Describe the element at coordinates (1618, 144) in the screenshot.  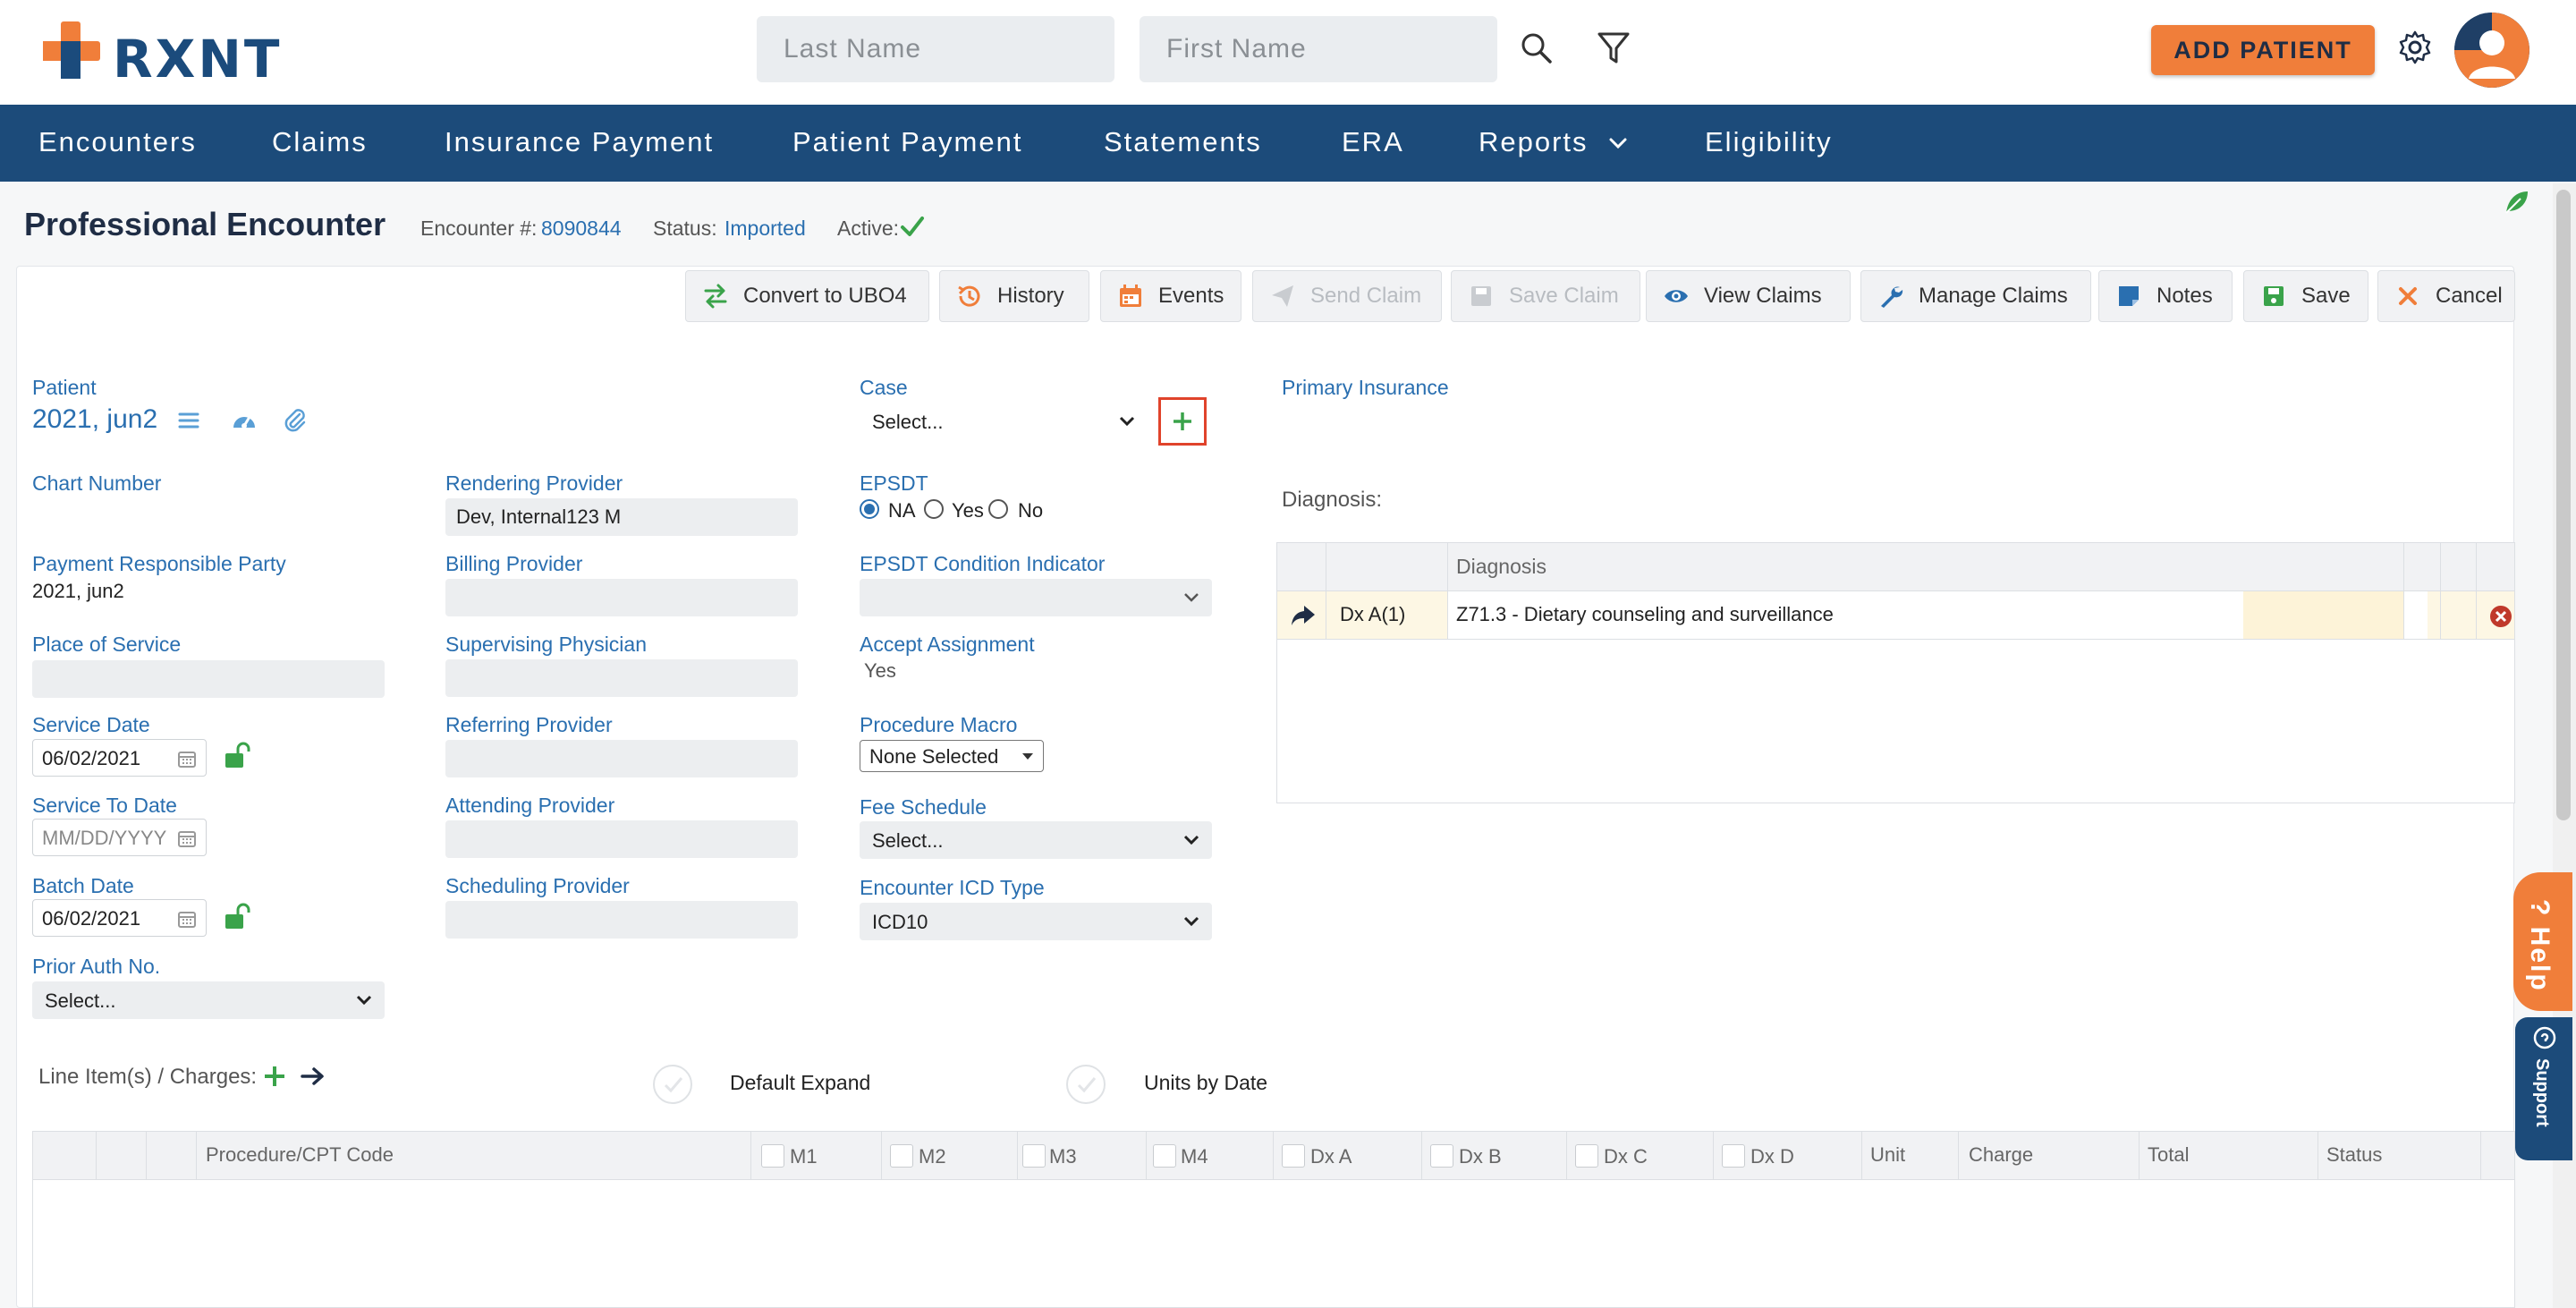
I see `reports-chevron-down-icon` at that location.